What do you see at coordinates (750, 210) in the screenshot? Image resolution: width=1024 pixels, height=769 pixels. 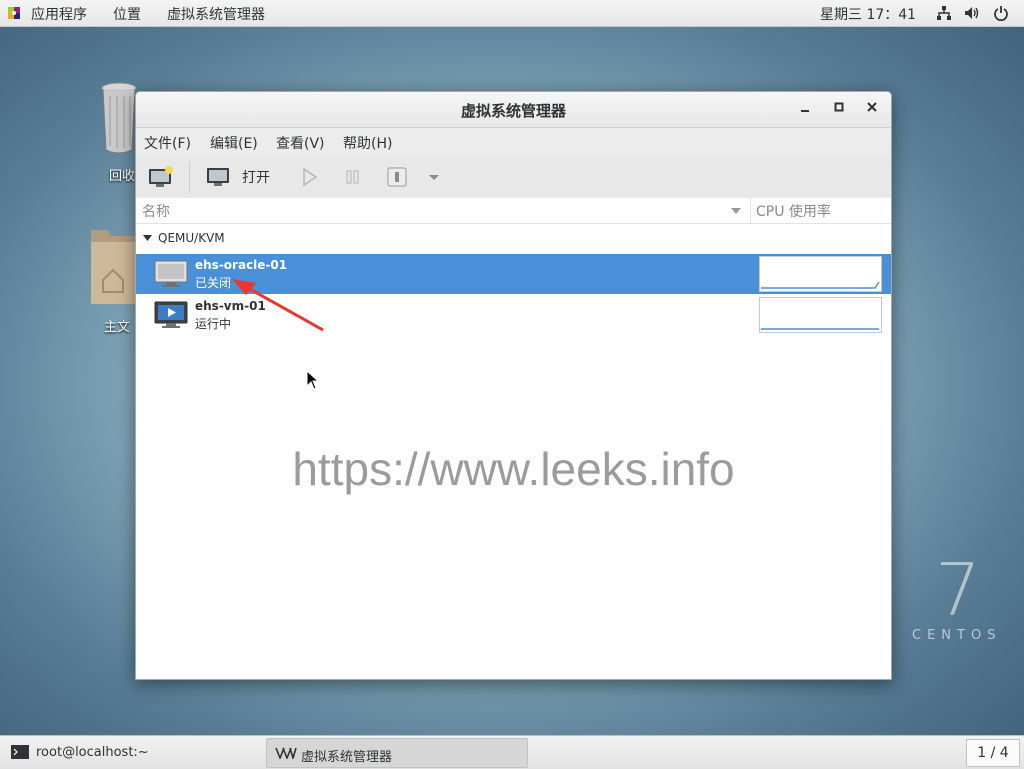 I see `column-divider` at bounding box center [750, 210].